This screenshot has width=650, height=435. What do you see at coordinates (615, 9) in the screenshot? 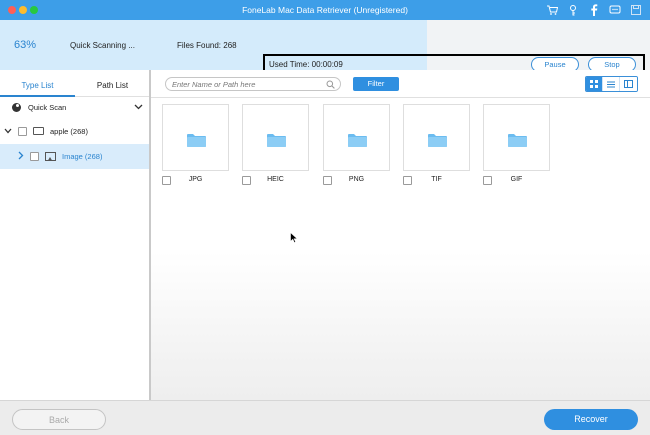
I see `chat-icon` at bounding box center [615, 9].